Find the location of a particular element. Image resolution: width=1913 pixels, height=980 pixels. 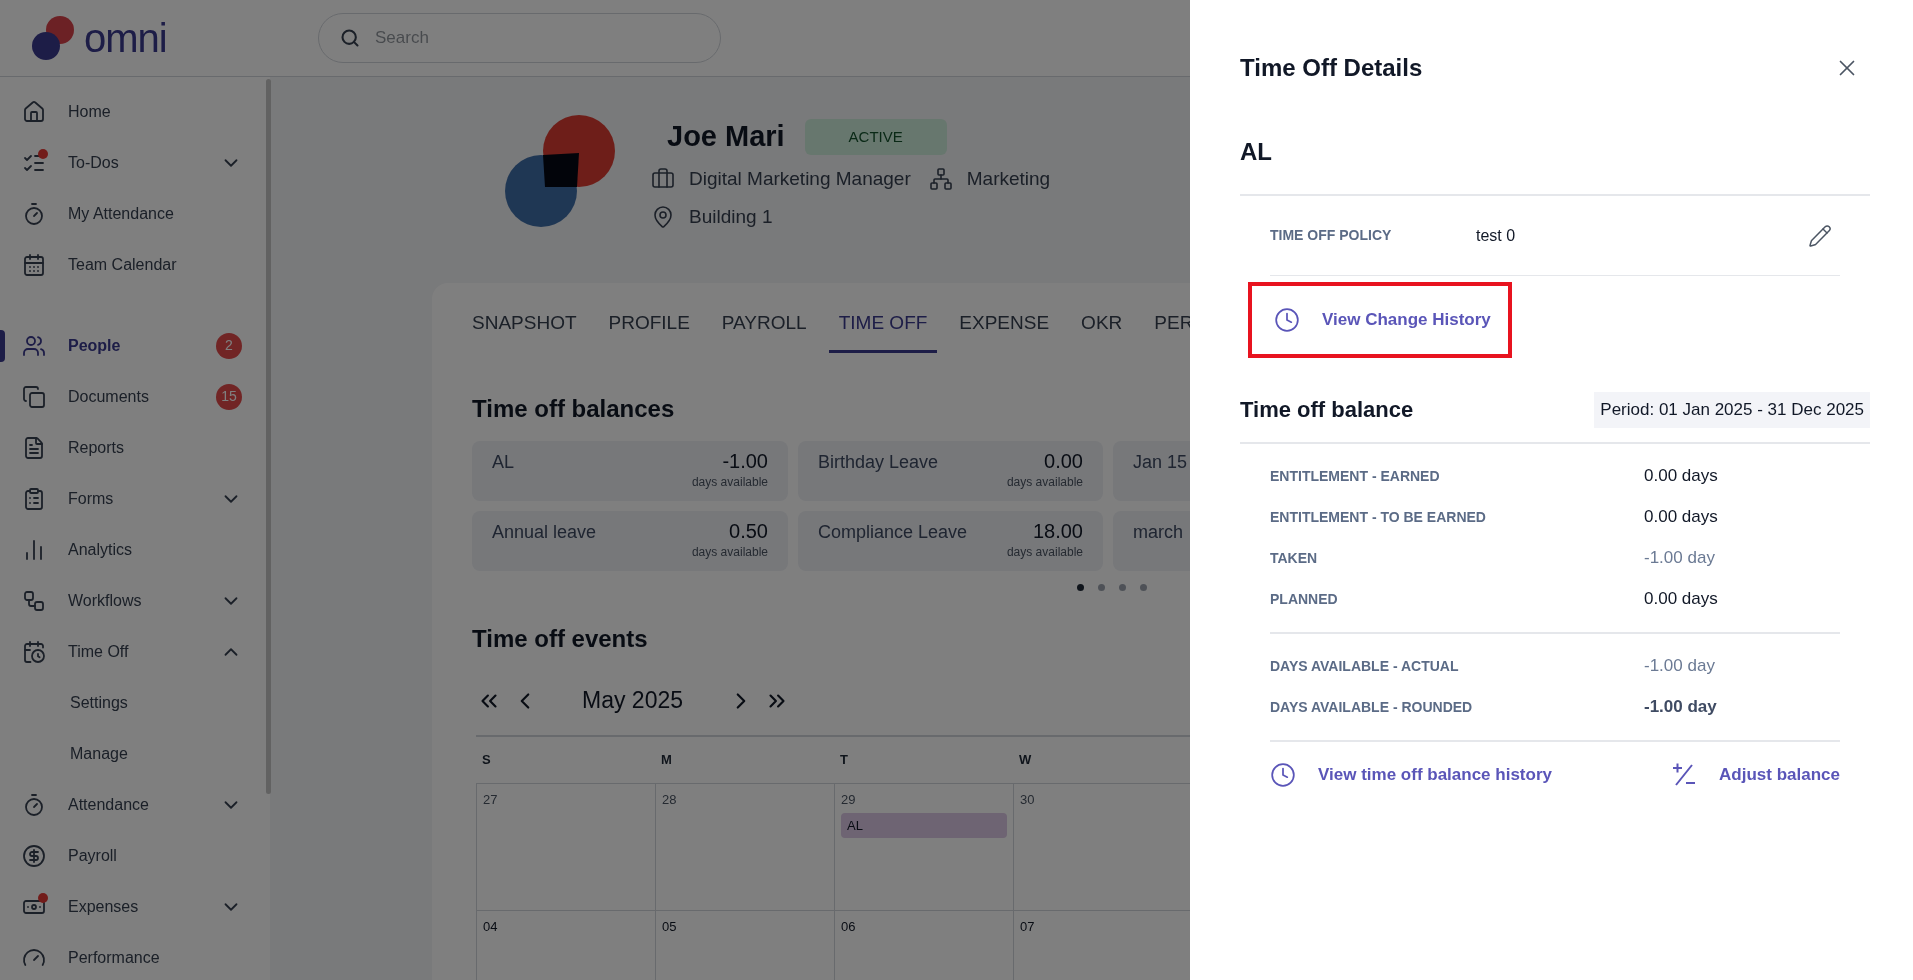

sidebar-item: Home is located at coordinates (130, 111).